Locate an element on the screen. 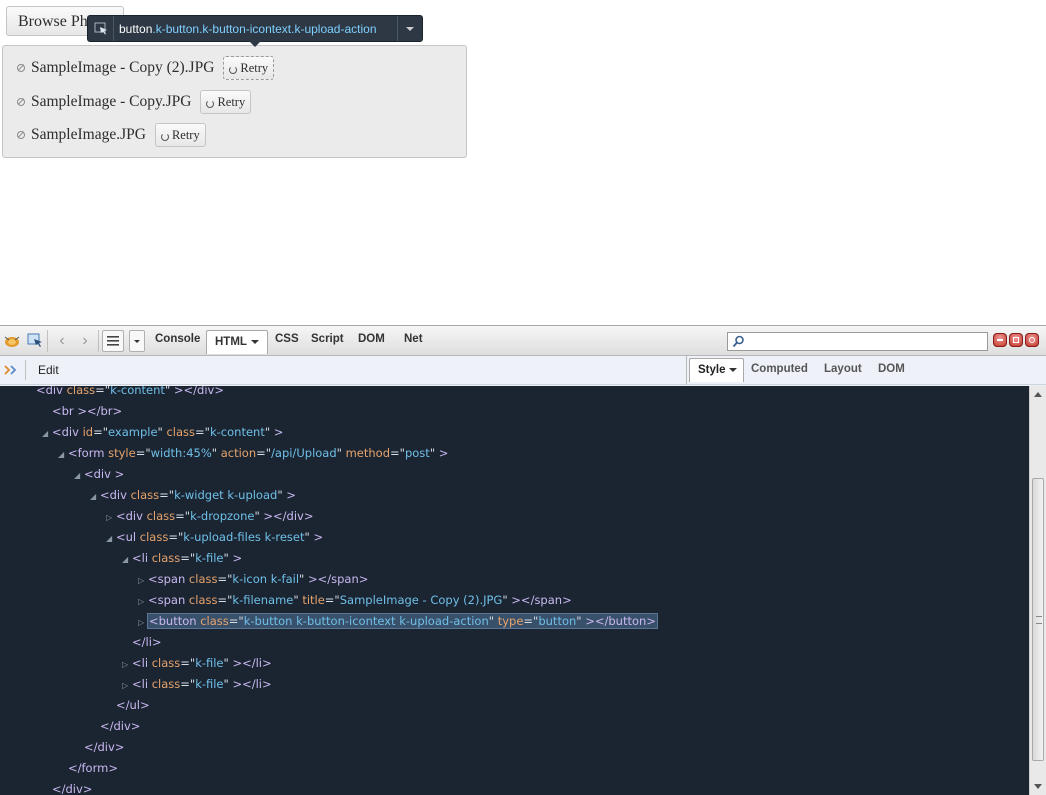 The image size is (1046, 795). tree-token: id is located at coordinates (88, 432).